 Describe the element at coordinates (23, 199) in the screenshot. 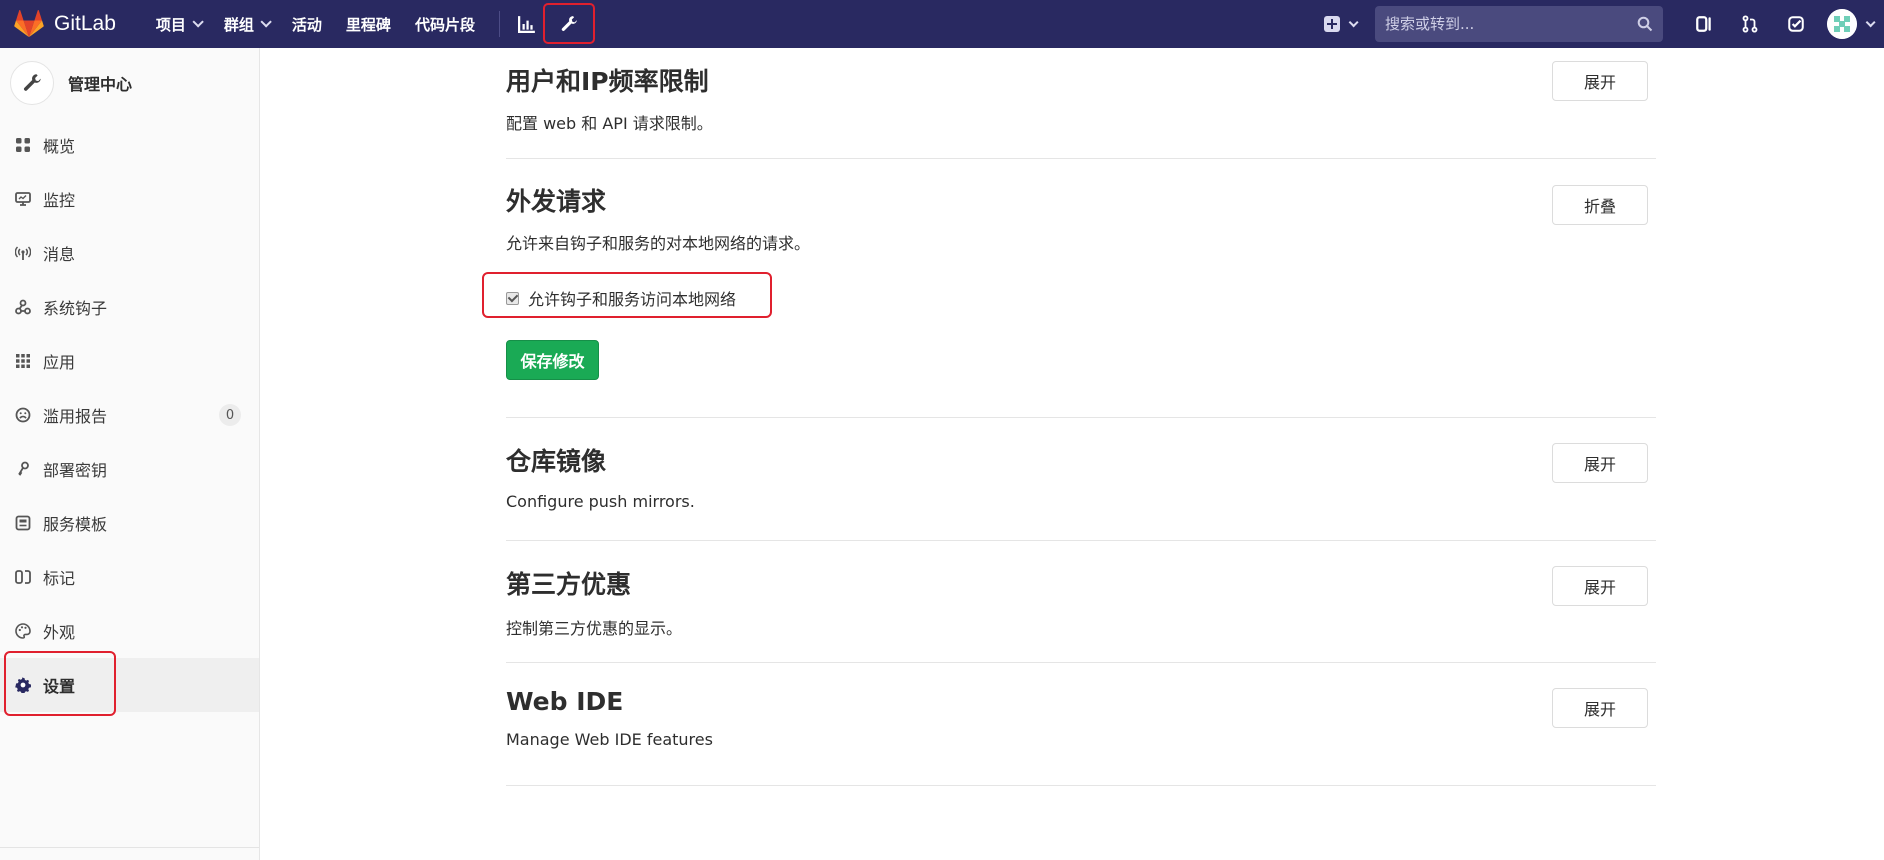

I see `monitor-icon` at that location.